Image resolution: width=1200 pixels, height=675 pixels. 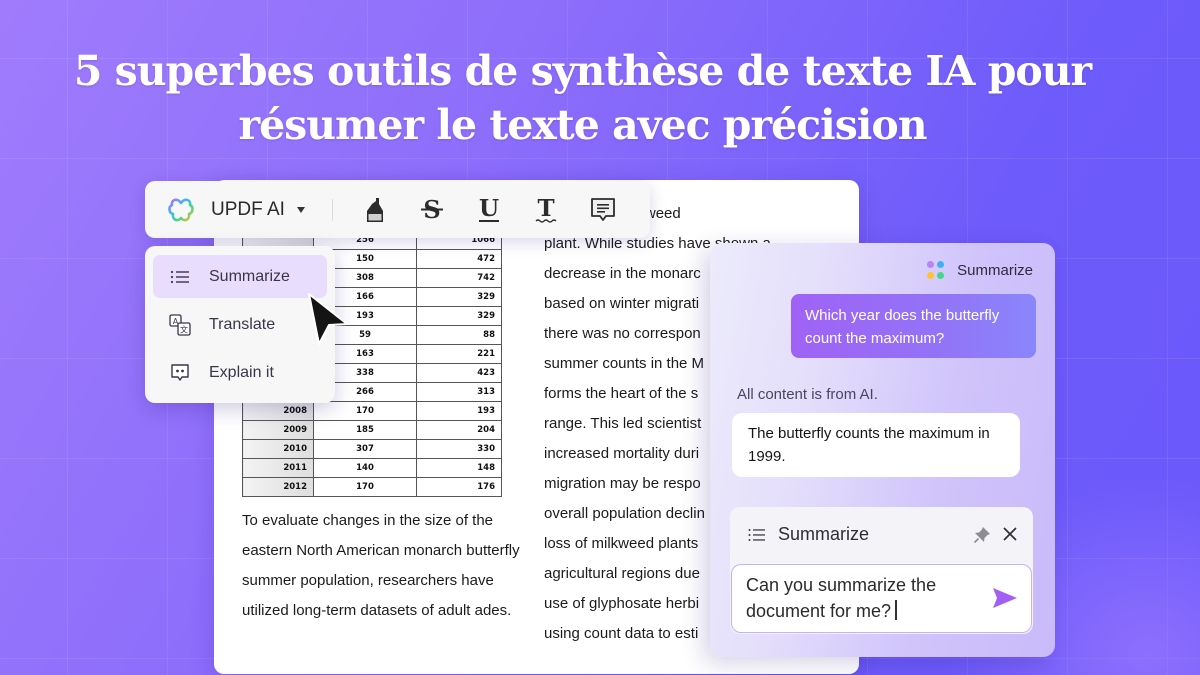 What do you see at coordinates (841, 598) in the screenshot?
I see `chat-input-value: Can you summarize the document for me?` at bounding box center [841, 598].